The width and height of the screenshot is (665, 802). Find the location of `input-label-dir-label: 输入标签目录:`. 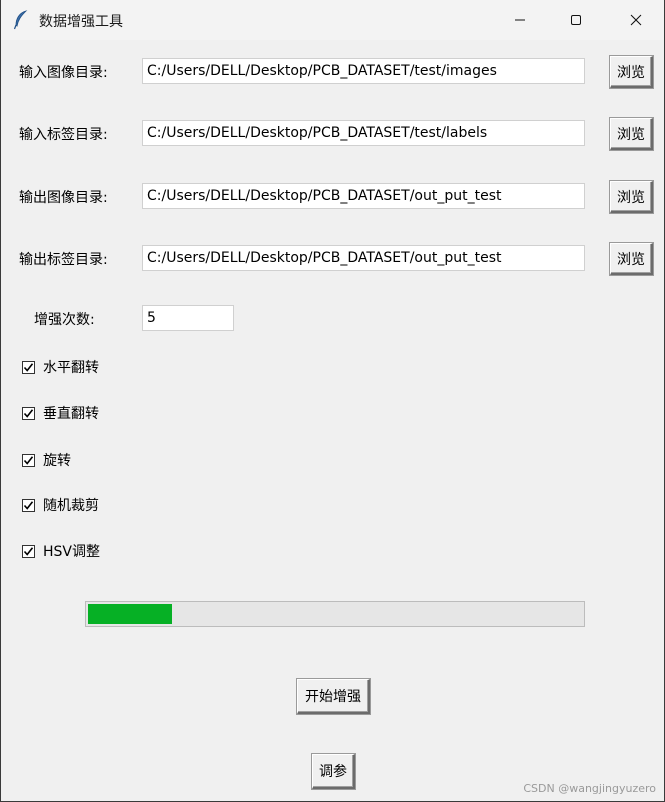

input-label-dir-label: 输入标签目录: is located at coordinates (63, 135).